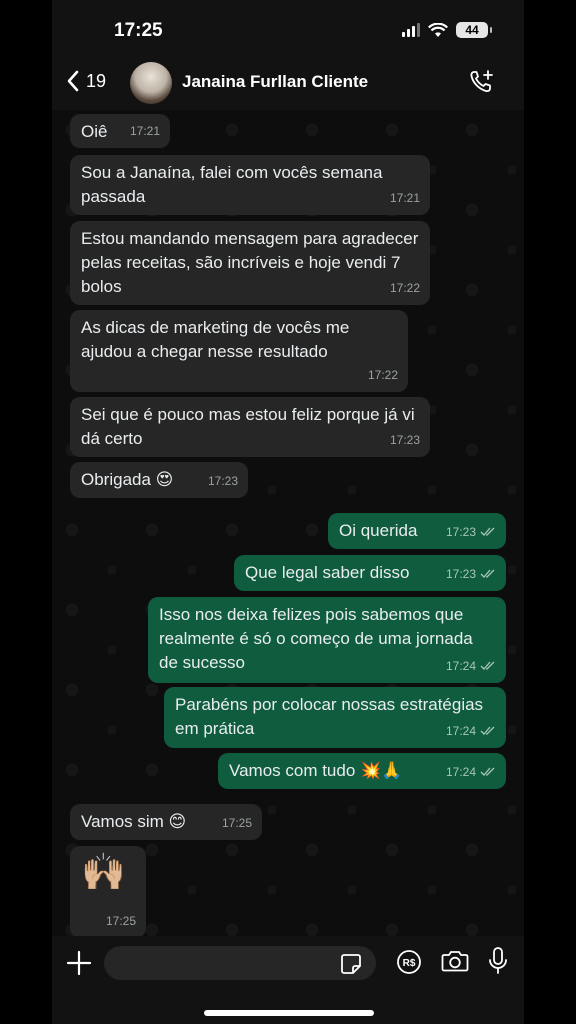 This screenshot has height=1024, width=576. What do you see at coordinates (108, 891) in the screenshot?
I see `sticker-message: 🙌🏼 17:25` at bounding box center [108, 891].